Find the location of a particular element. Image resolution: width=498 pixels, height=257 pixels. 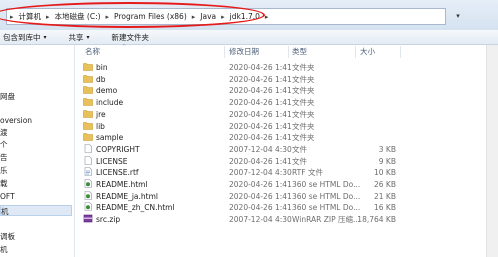

column-header-size: 大小 is located at coordinates (367, 52).